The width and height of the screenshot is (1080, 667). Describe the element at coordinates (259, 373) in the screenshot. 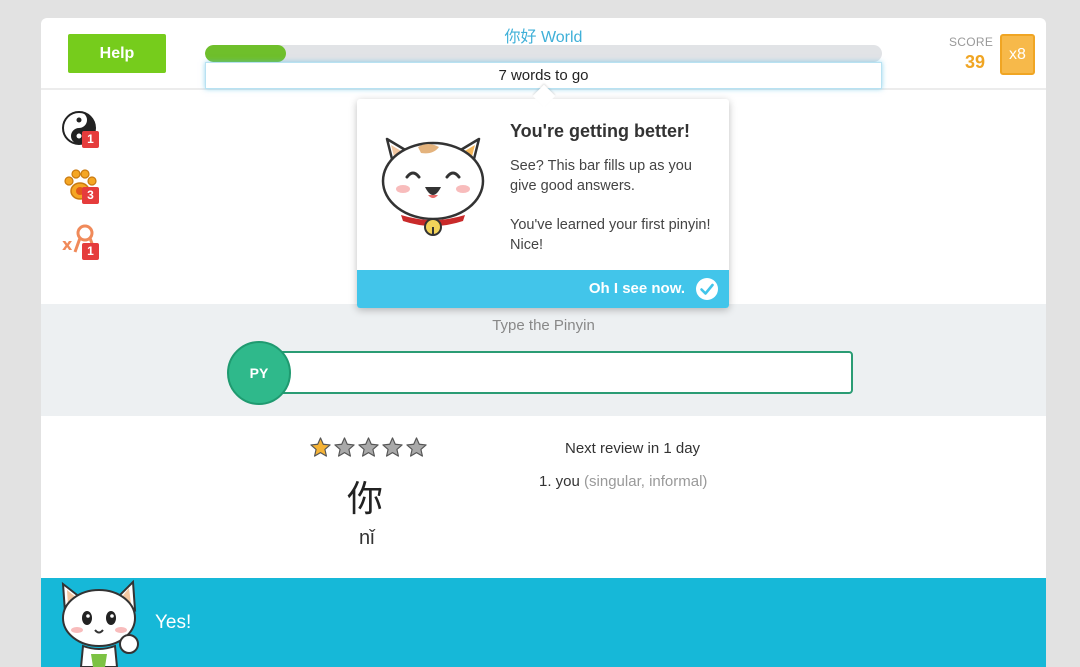

I see `pinyin-input-badge: PY` at that location.